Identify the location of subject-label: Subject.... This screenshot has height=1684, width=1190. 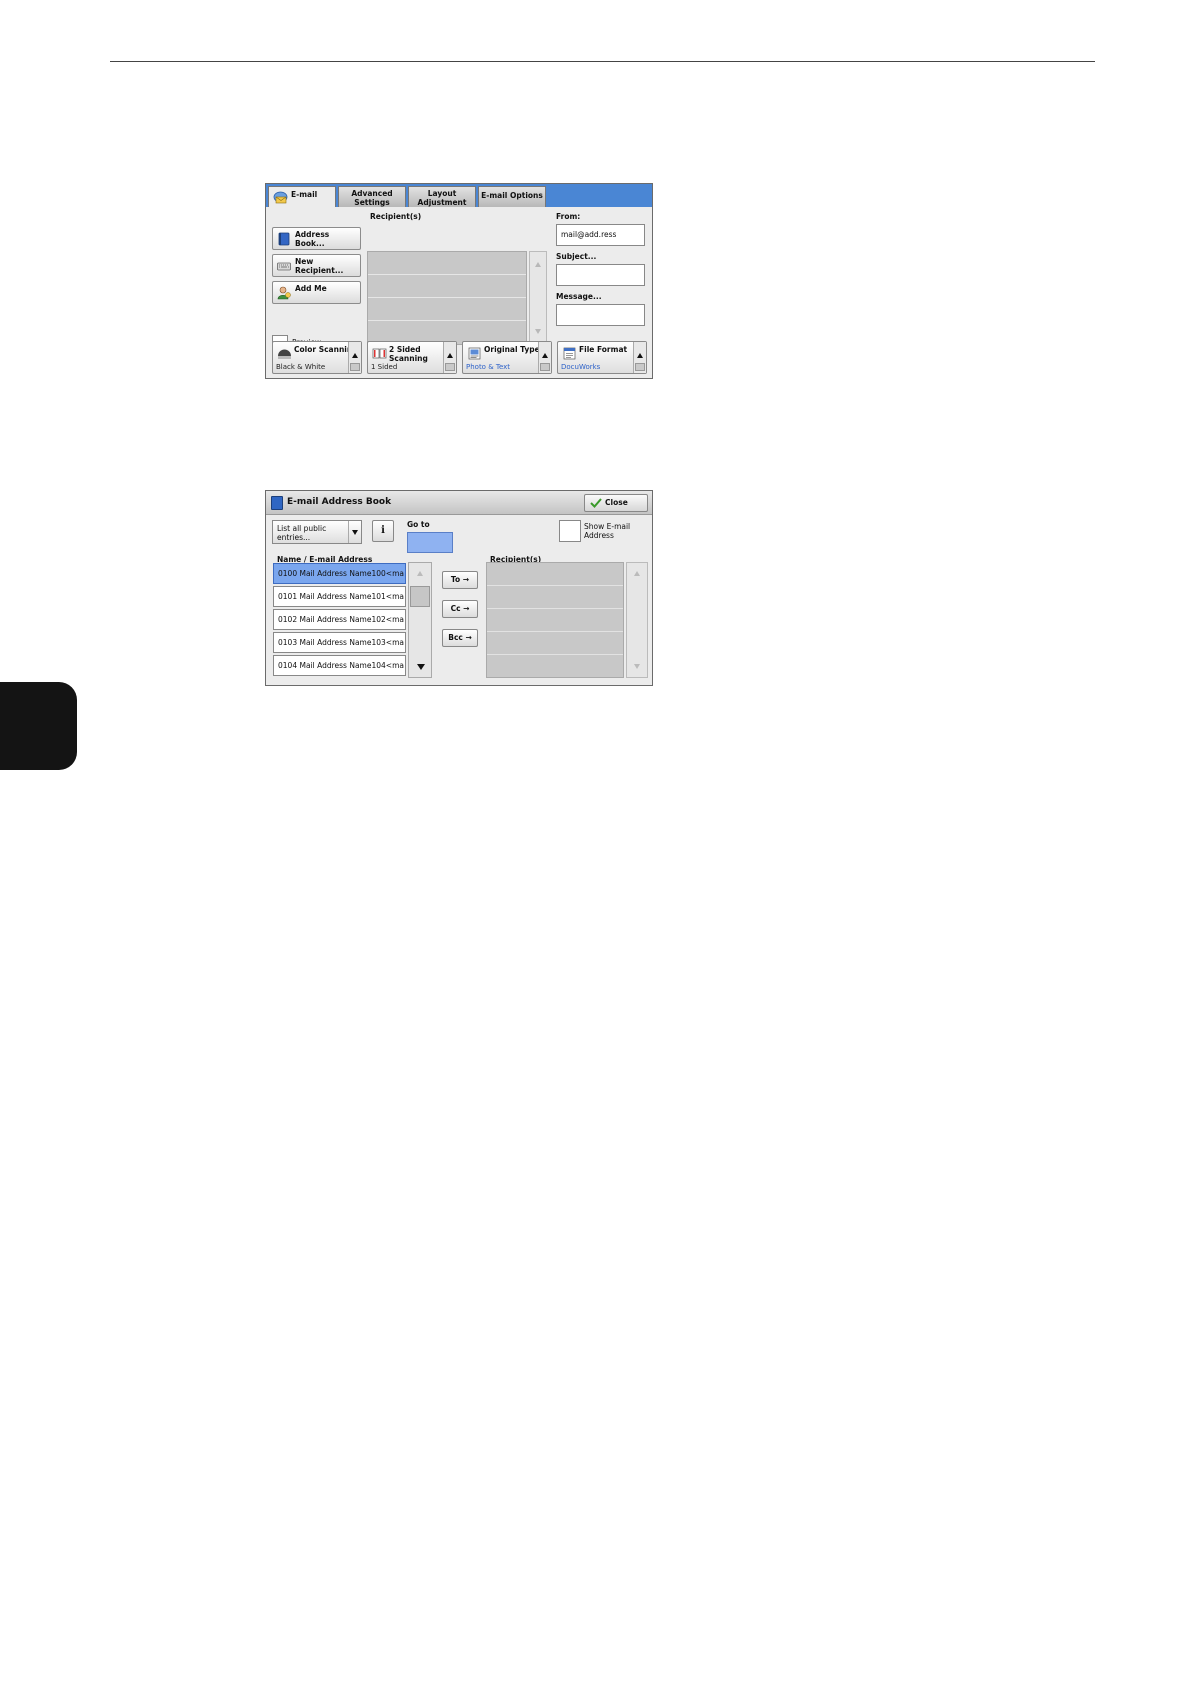
(576, 256).